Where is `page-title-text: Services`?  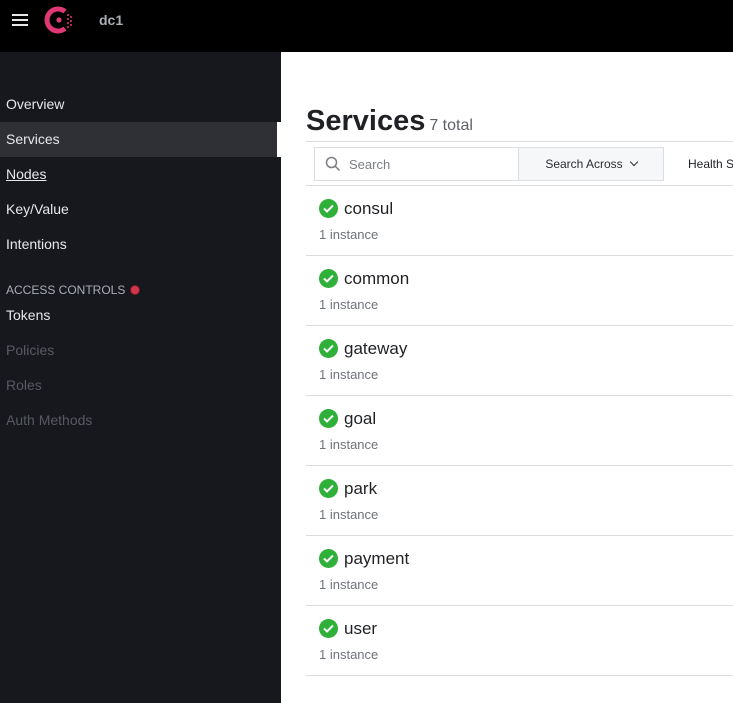 page-title-text: Services is located at coordinates (366, 121).